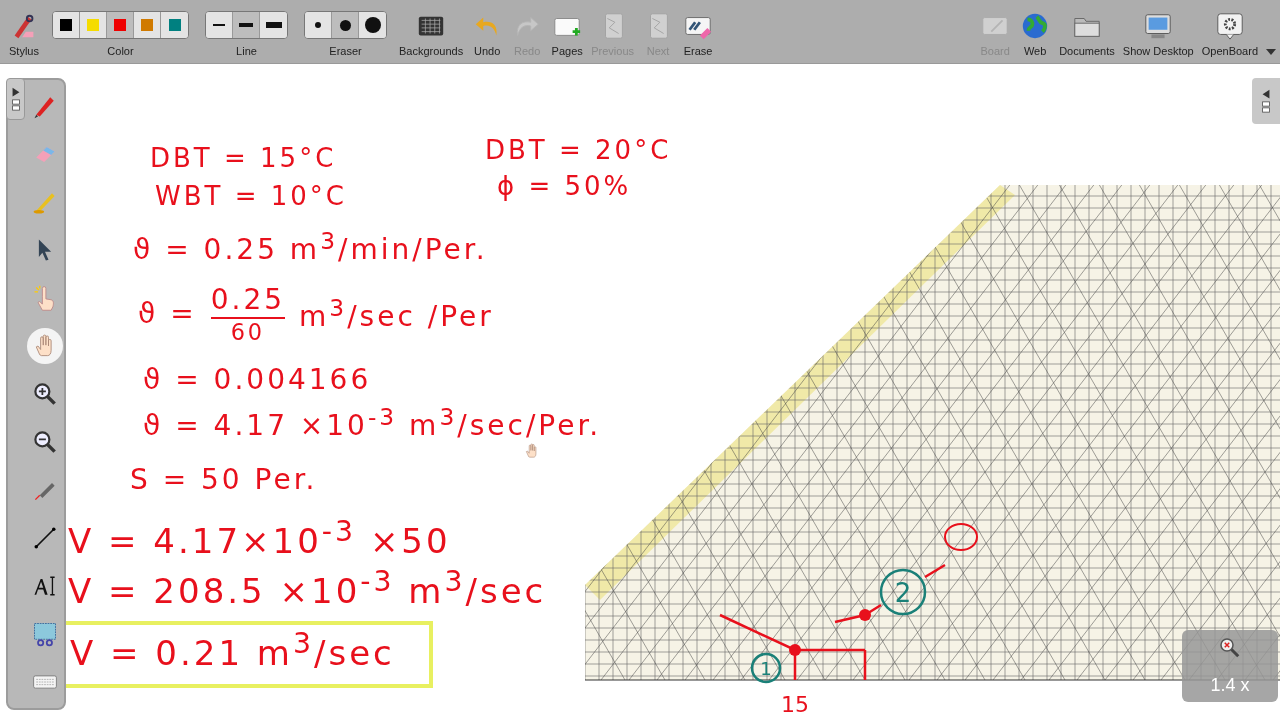 The width and height of the screenshot is (1280, 720). I want to click on handwritten-equation: DBT = 20°C, so click(578, 151).